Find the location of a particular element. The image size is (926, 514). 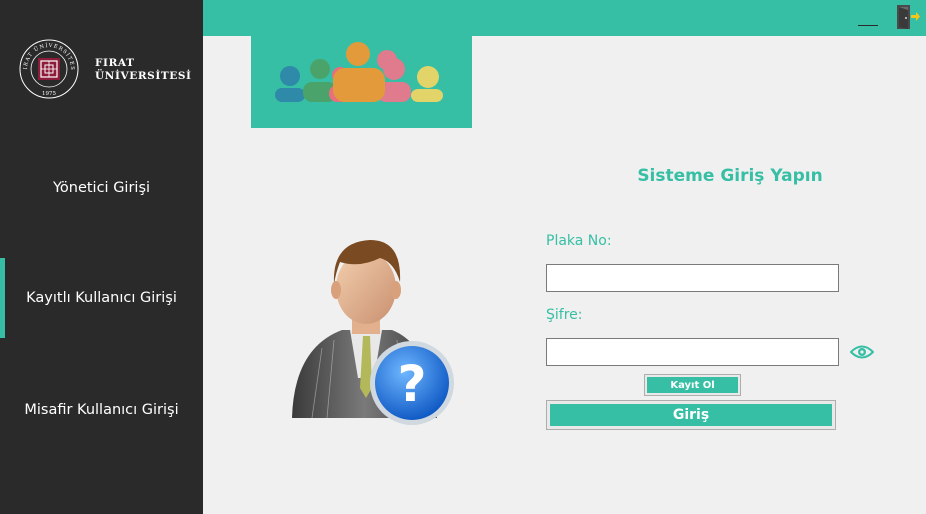

exit-door-icon is located at coordinates (908, 17).